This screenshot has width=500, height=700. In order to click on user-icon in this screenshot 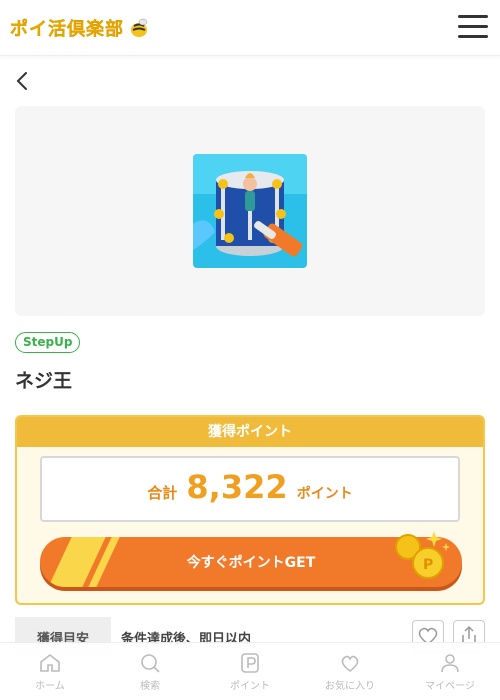, I will do `click(450, 663)`.